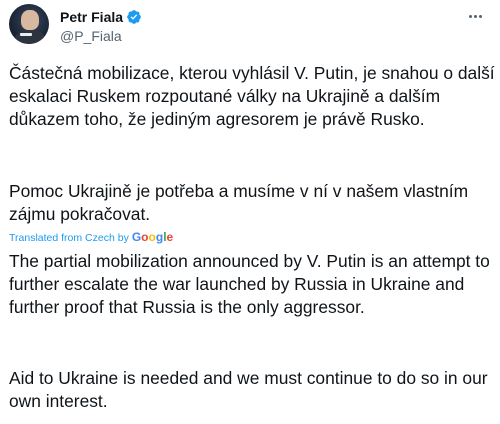 The width and height of the screenshot is (500, 424). What do you see at coordinates (134, 17) in the screenshot?
I see `verified-badge-icon` at bounding box center [134, 17].